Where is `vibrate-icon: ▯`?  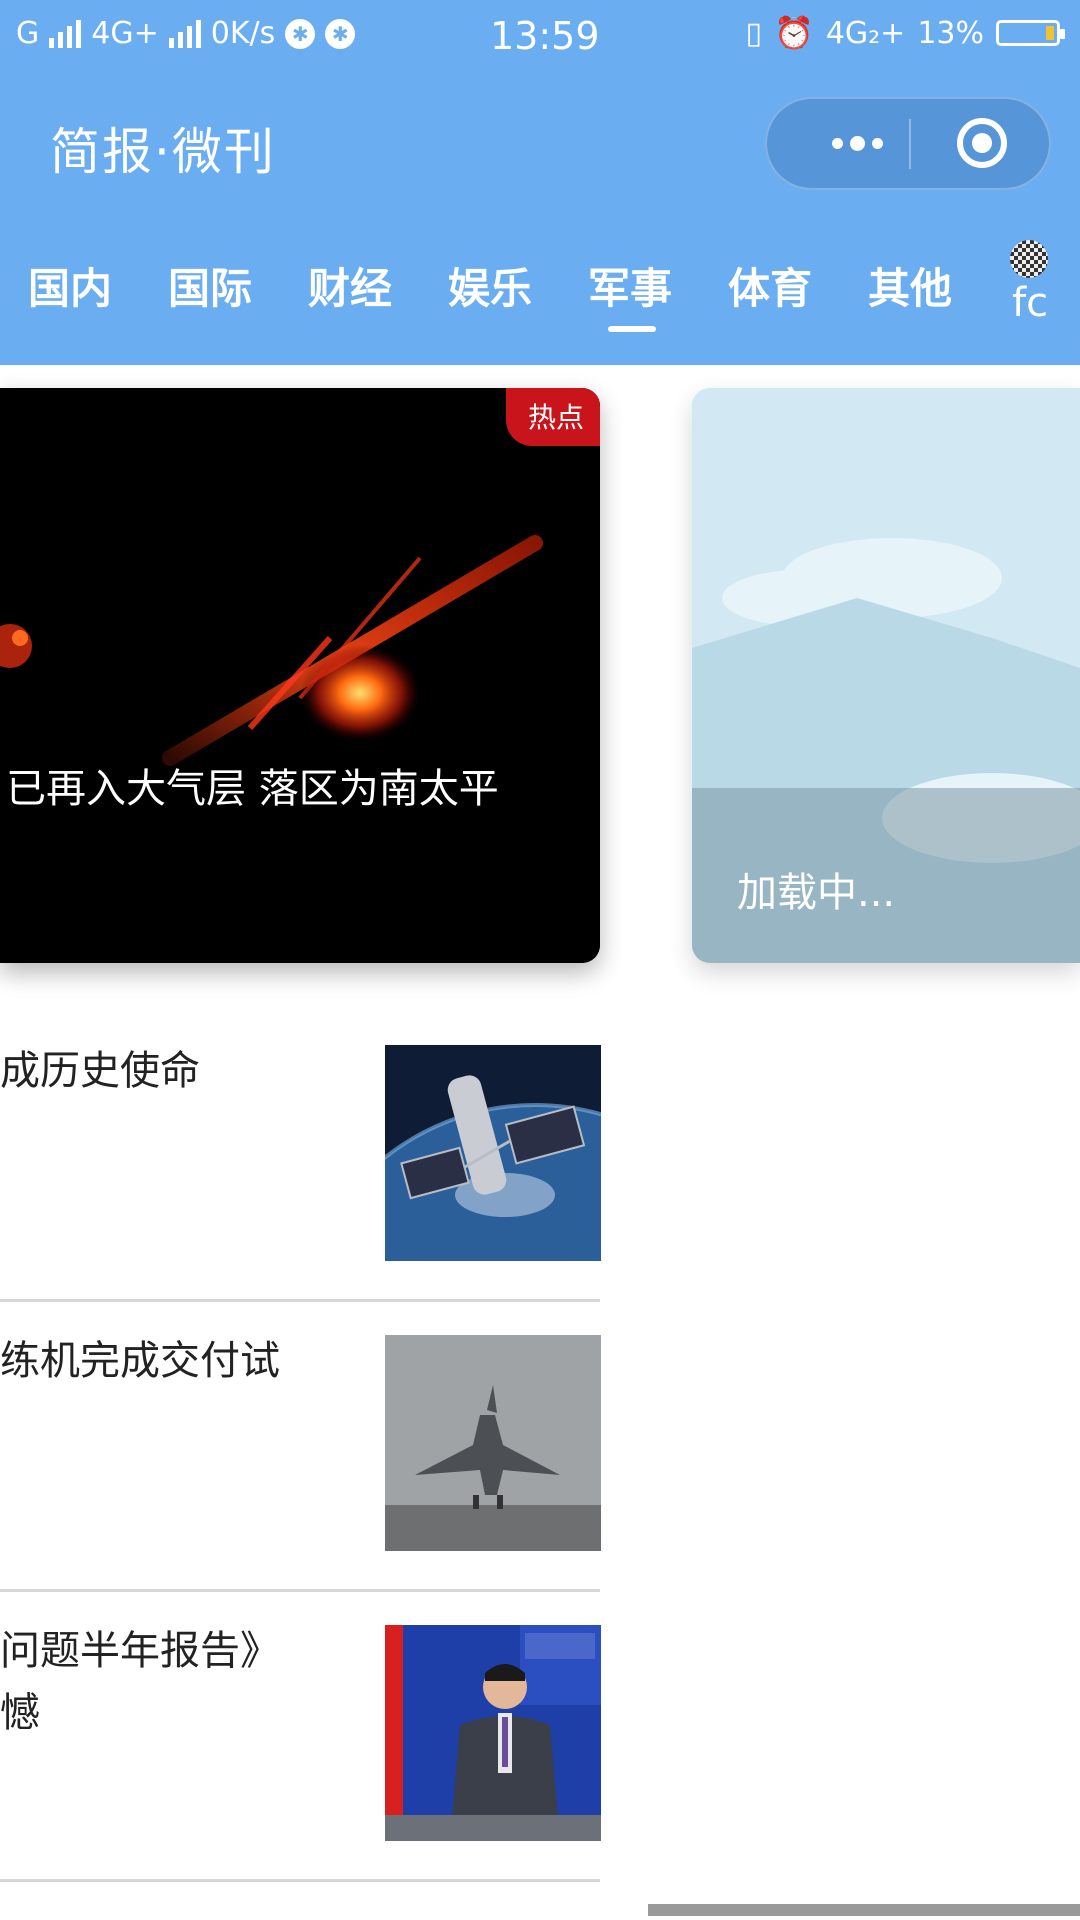
vibrate-icon: ▯ is located at coordinates (753, 33).